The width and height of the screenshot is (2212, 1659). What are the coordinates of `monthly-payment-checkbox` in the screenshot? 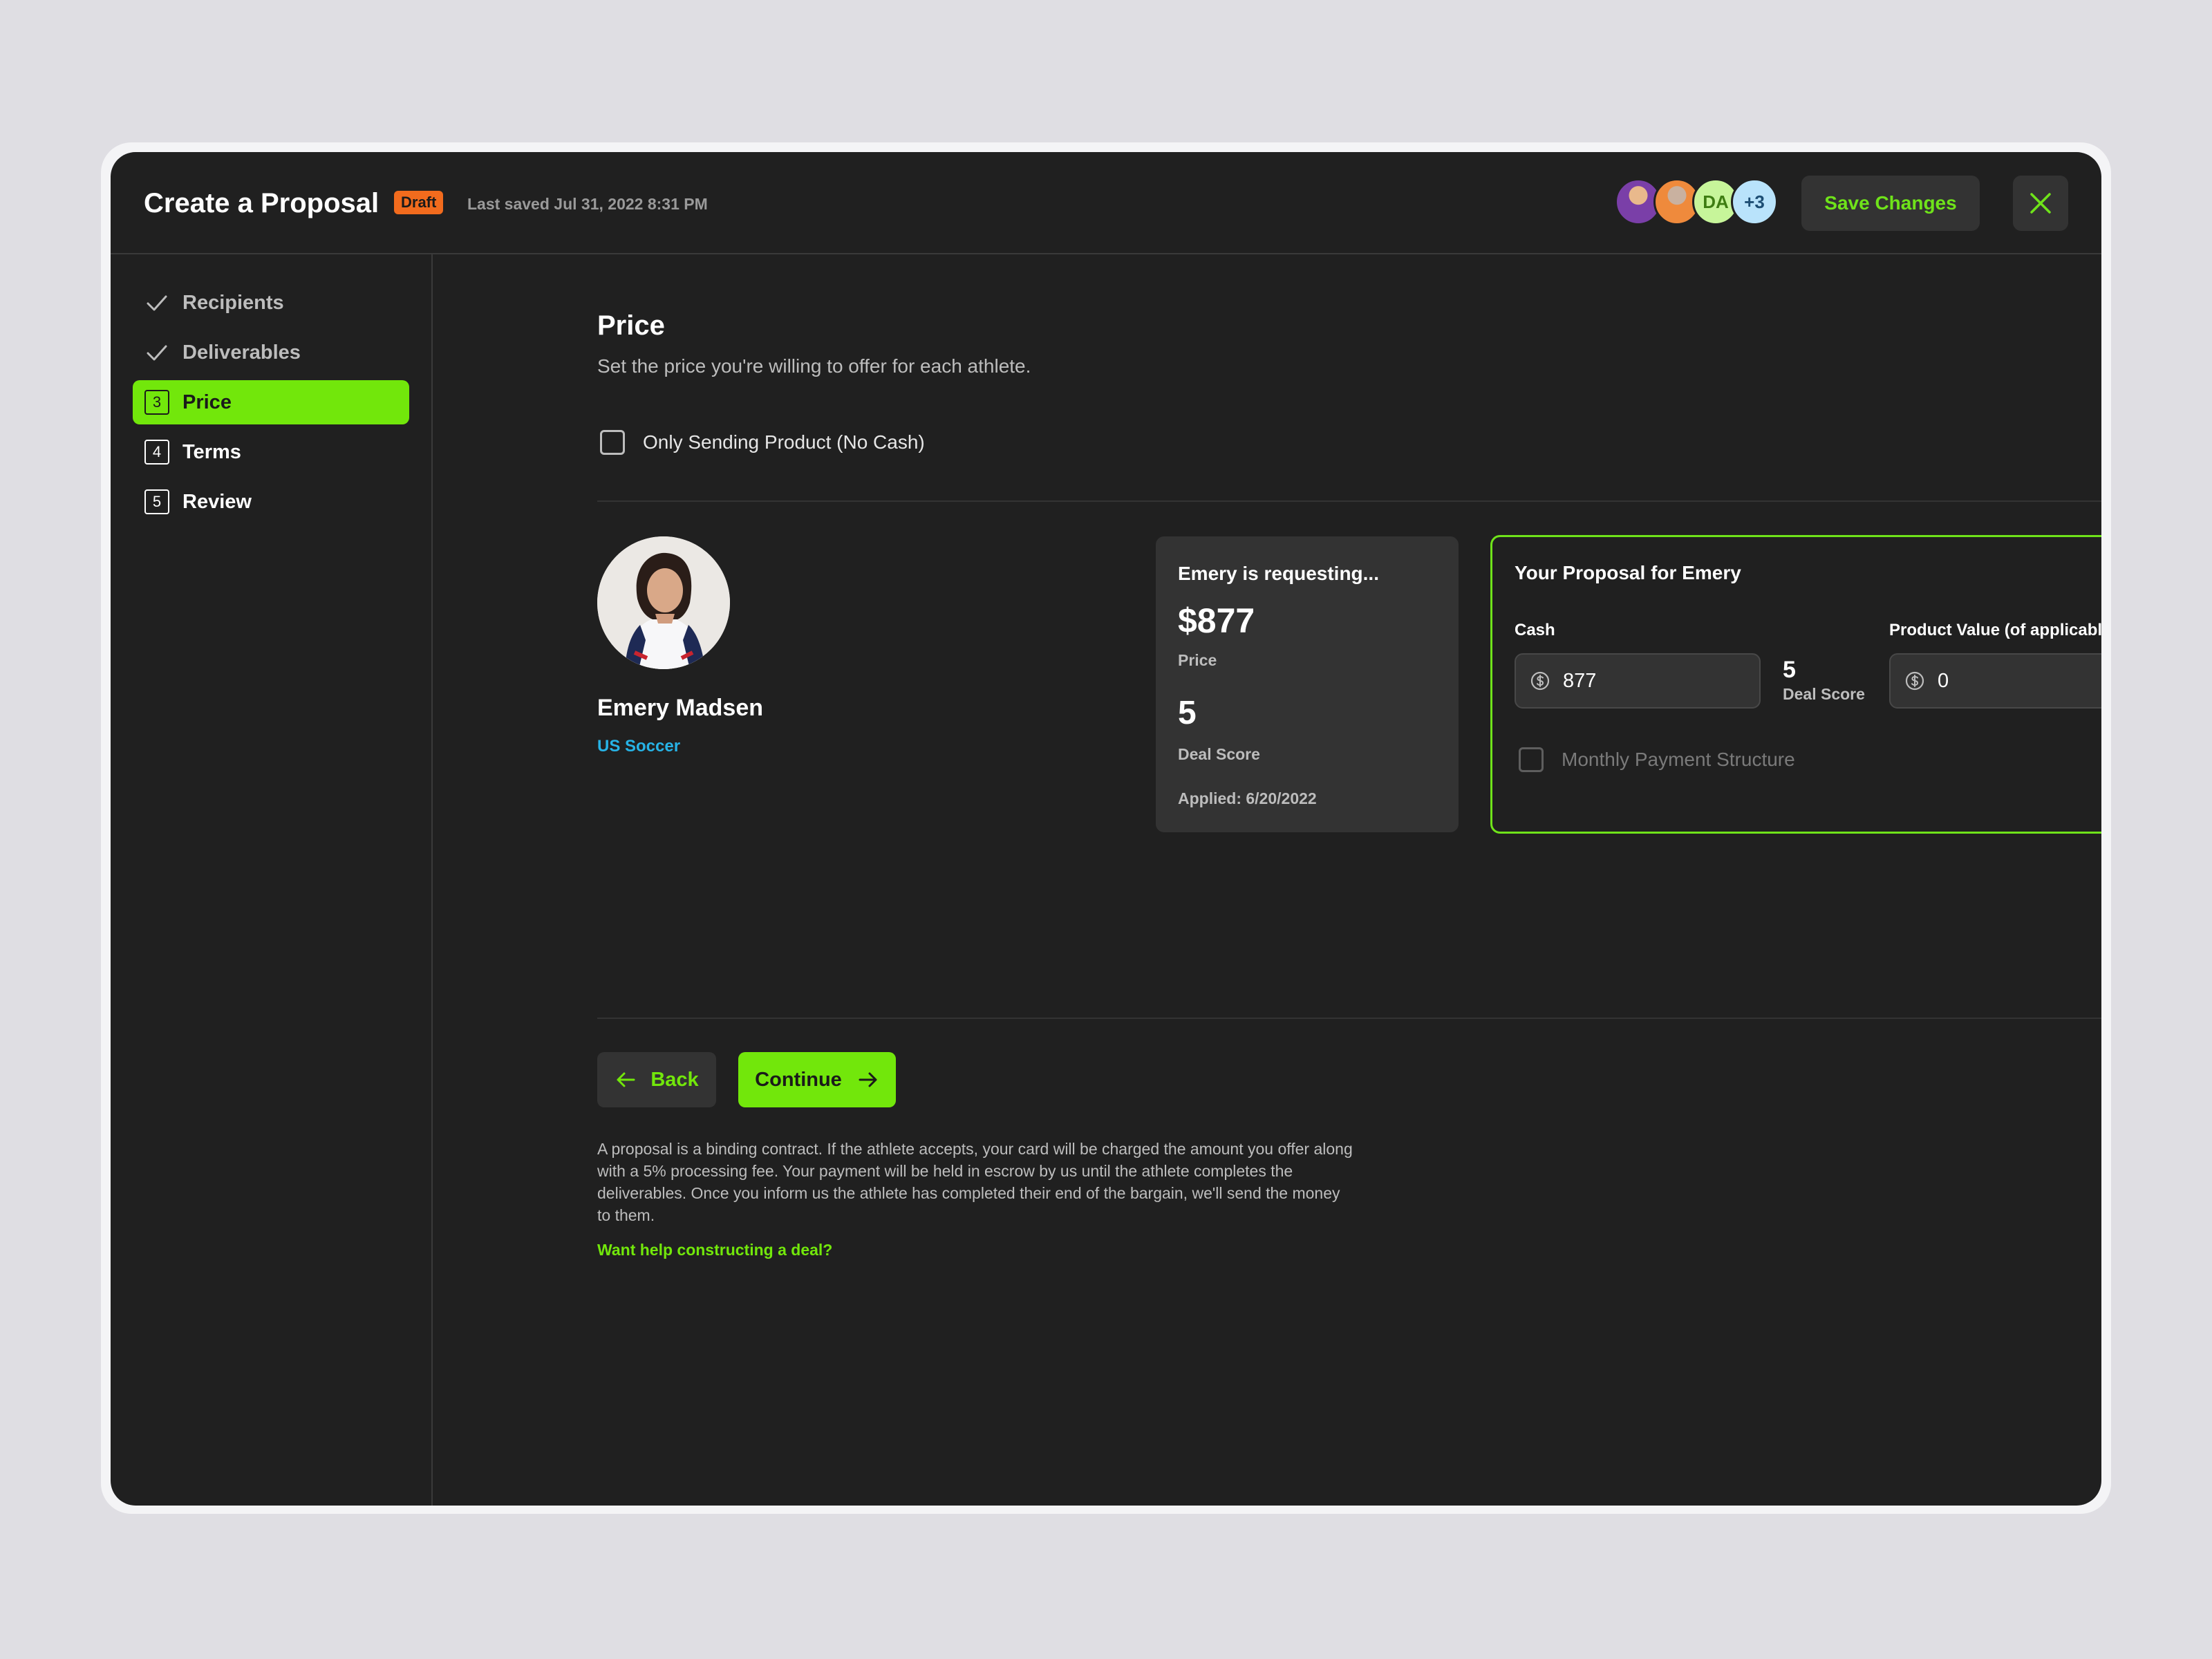 It's located at (1531, 759).